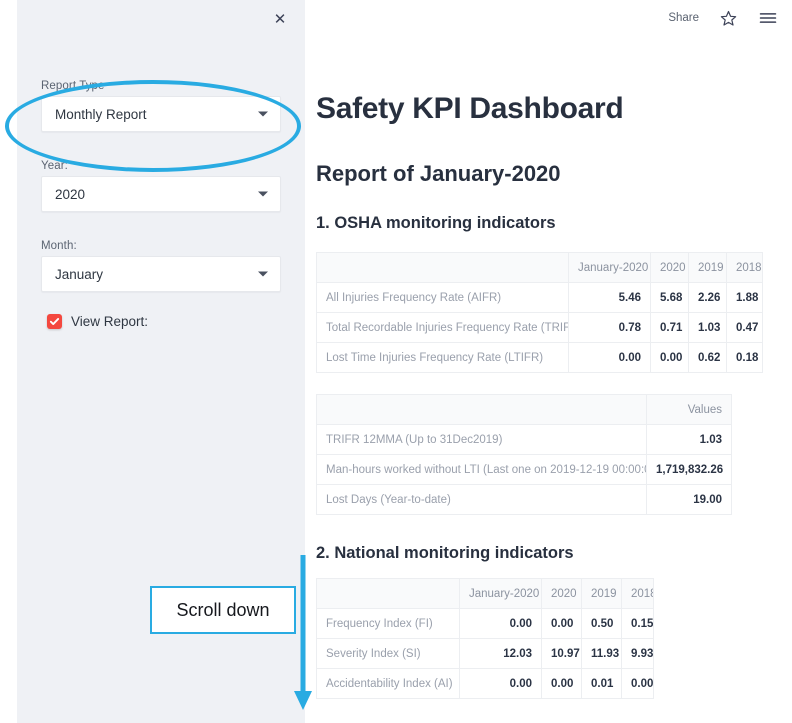 The image size is (792, 723). I want to click on hamburger-menu-icon, so click(768, 18).